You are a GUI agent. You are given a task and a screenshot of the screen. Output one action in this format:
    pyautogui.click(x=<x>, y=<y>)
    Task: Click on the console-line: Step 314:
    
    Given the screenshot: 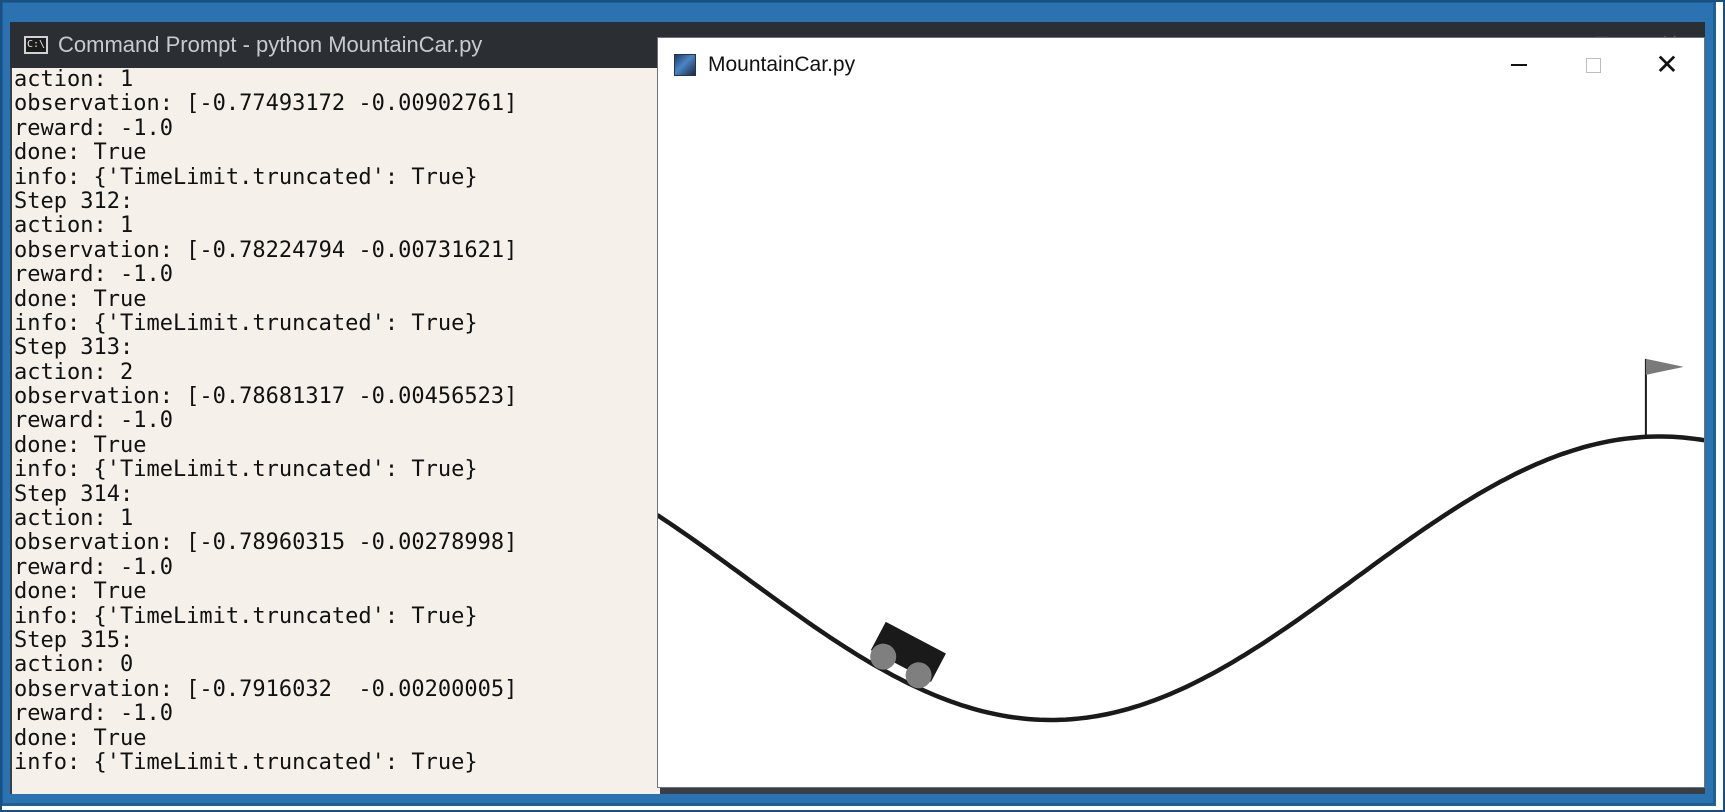 What is the action you would take?
    pyautogui.click(x=74, y=494)
    